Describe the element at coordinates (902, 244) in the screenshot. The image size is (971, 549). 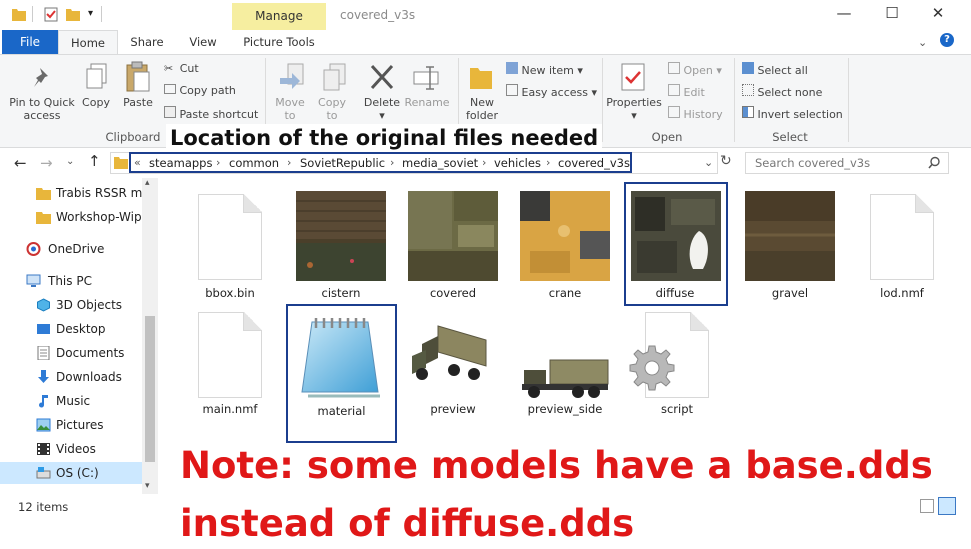
I see `file-tile: lod.nmf` at that location.